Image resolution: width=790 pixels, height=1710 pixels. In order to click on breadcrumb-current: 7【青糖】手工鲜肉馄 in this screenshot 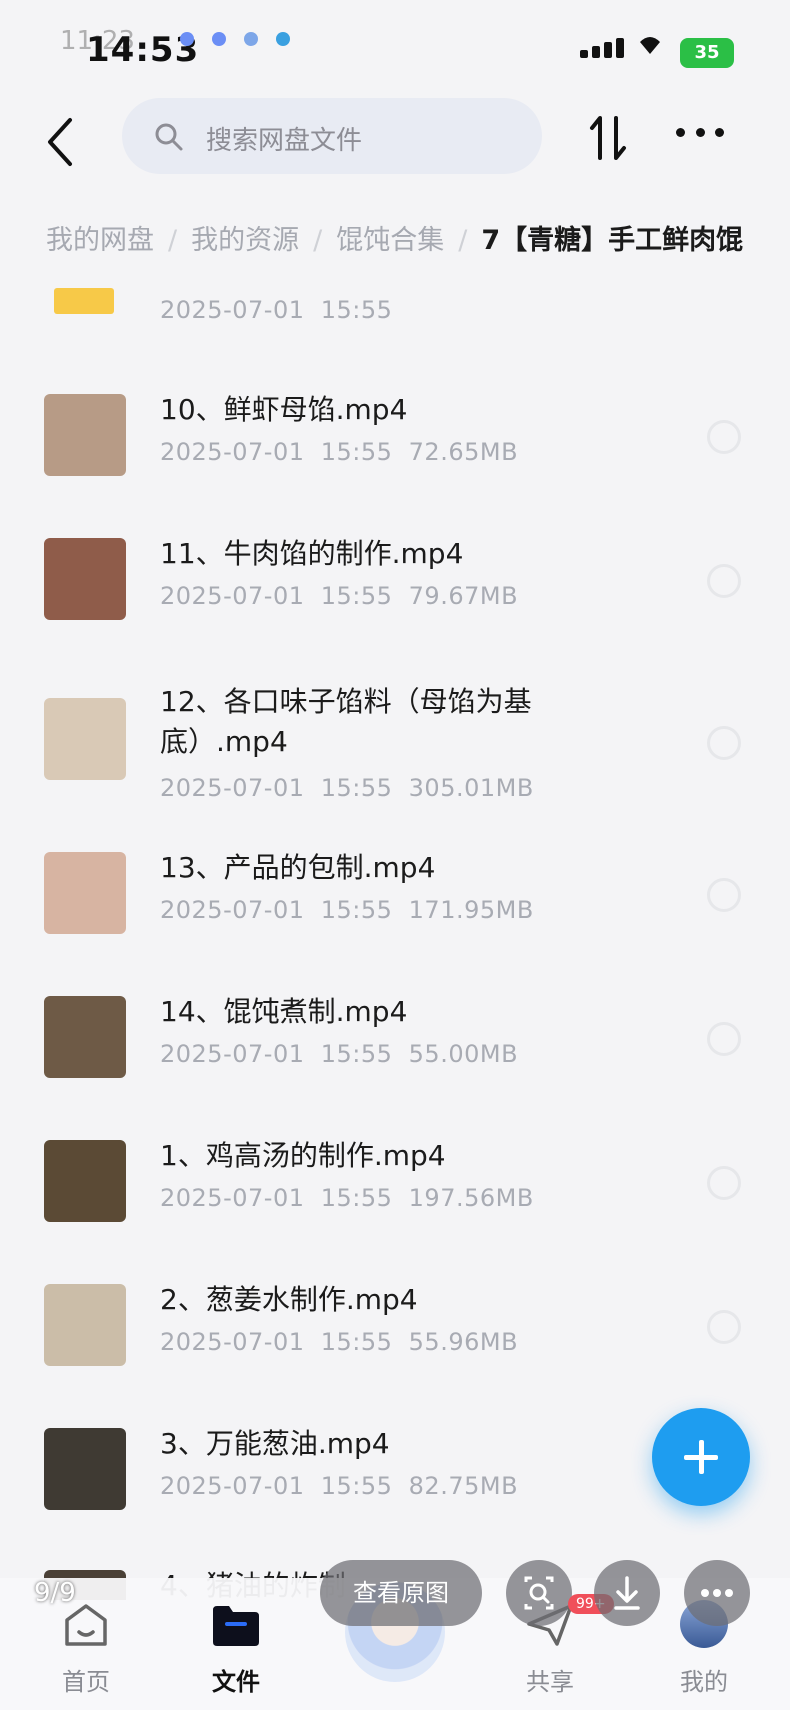, I will do `click(612, 240)`.